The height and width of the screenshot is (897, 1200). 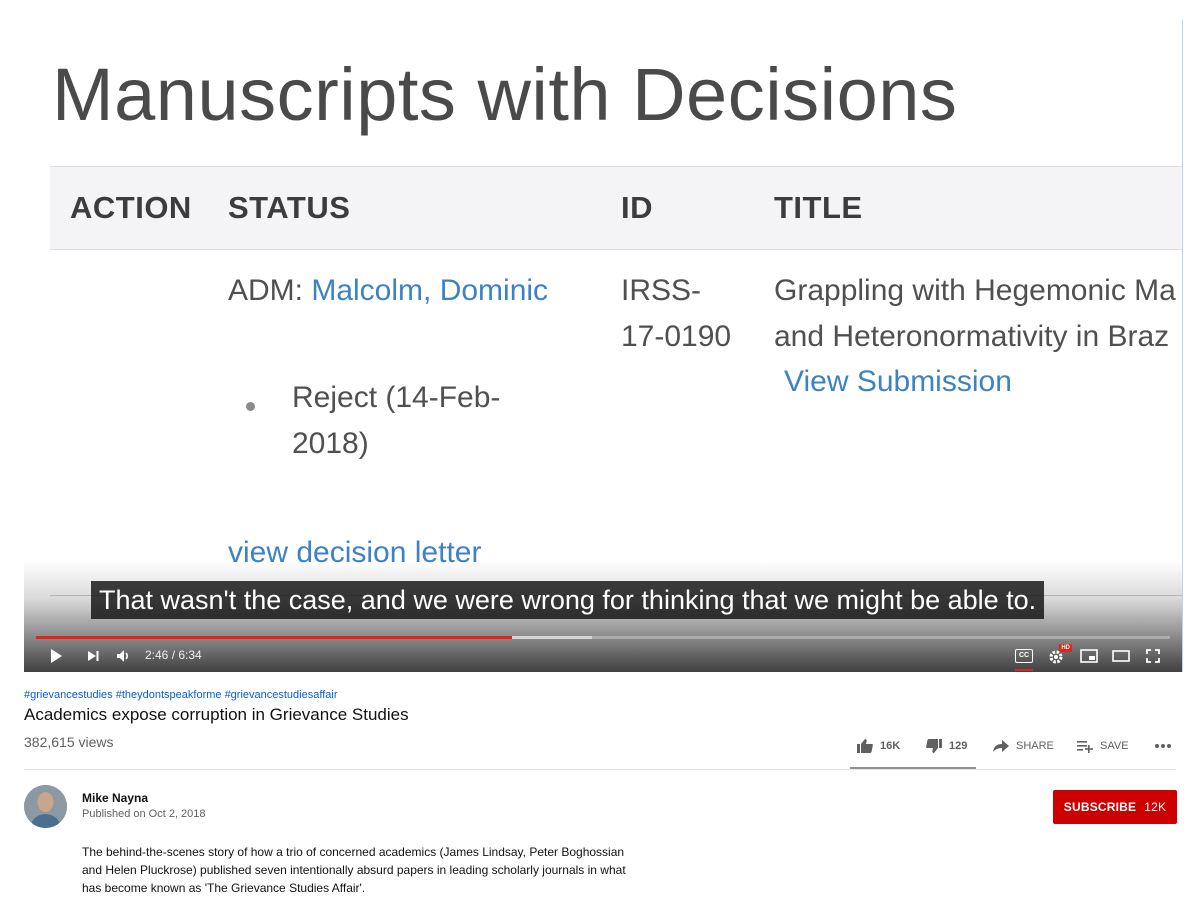 What do you see at coordinates (676, 336) in the screenshot?
I see `frame-id-line2: 17-0190` at bounding box center [676, 336].